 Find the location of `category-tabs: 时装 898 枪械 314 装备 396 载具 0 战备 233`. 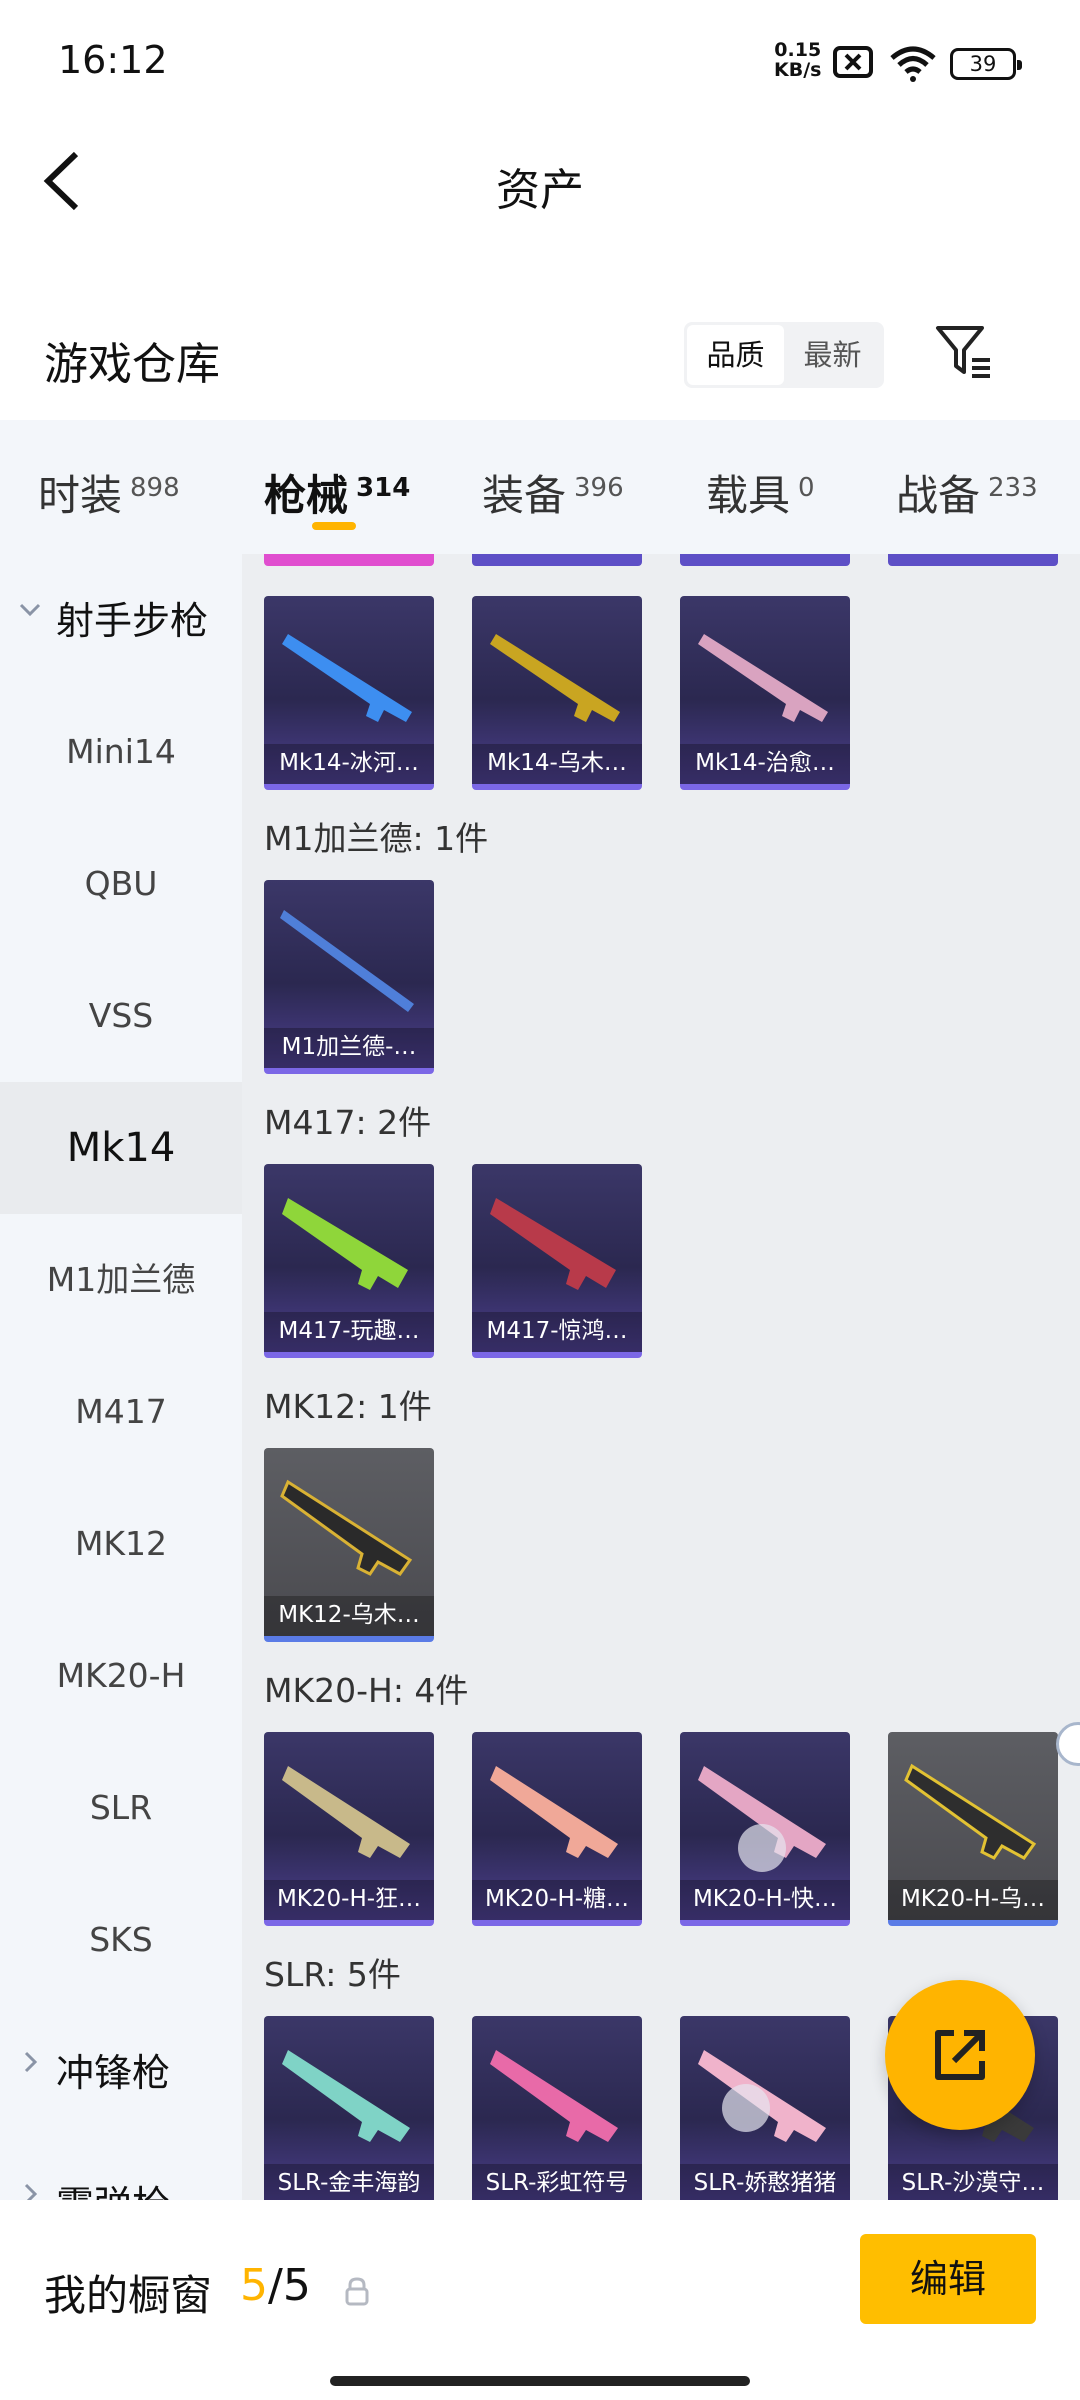

category-tabs: 时装 898 枪械 314 装备 396 载具 0 战备 233 is located at coordinates (540, 487).